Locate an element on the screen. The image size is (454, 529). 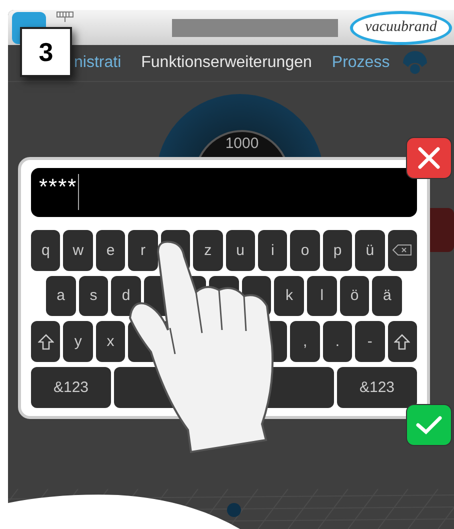
keyboard-key: o is located at coordinates (305, 250).